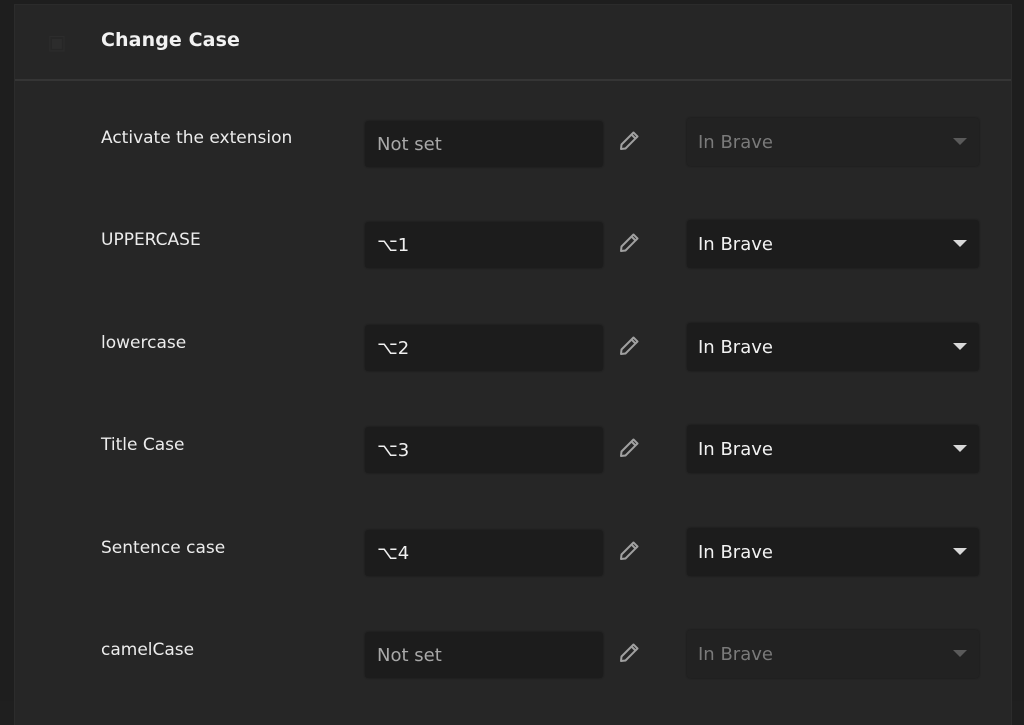 This screenshot has width=1024, height=725. I want to click on shortcut-row: Title Case ⌥3 In Brave, so click(513, 450).